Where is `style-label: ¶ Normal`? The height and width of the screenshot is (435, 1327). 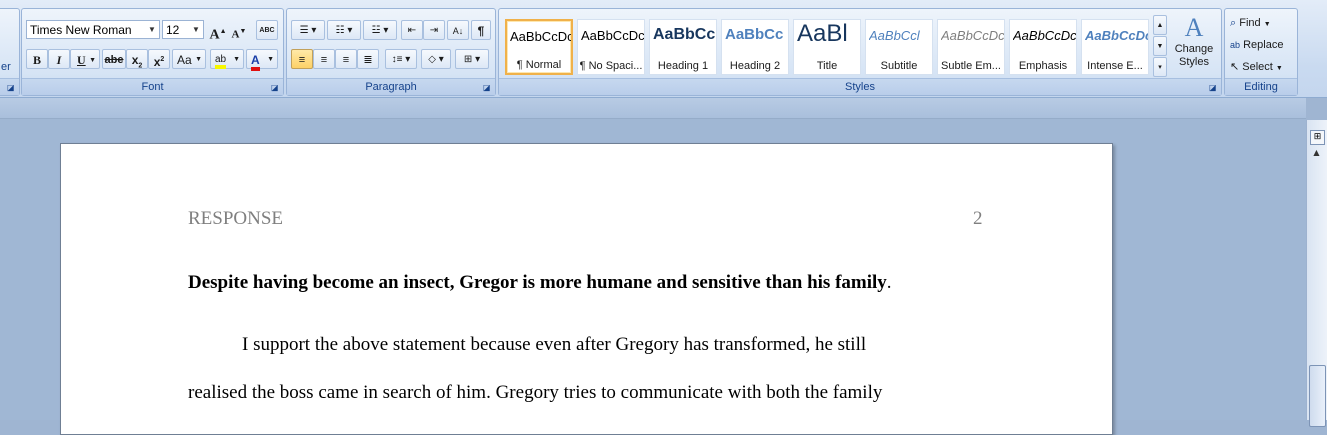 style-label: ¶ Normal is located at coordinates (539, 65).